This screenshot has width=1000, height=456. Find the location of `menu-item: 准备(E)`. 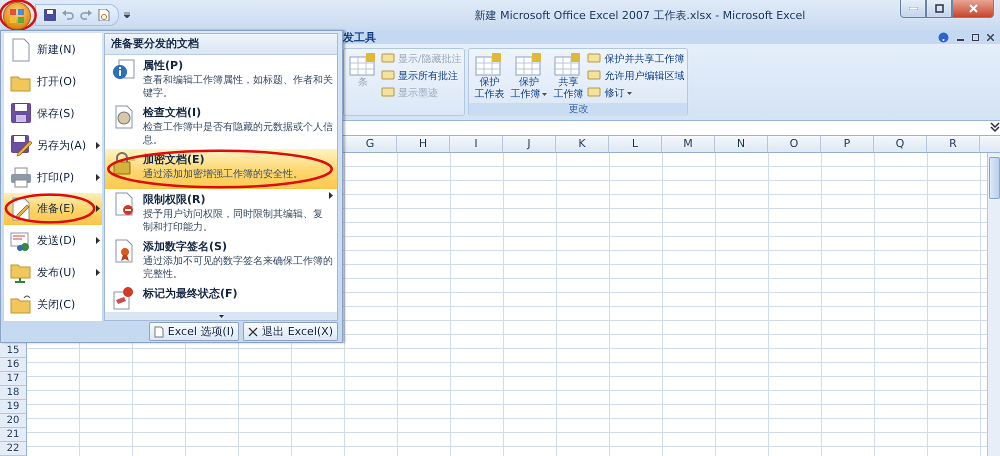

menu-item: 准备(E) is located at coordinates (53, 208).